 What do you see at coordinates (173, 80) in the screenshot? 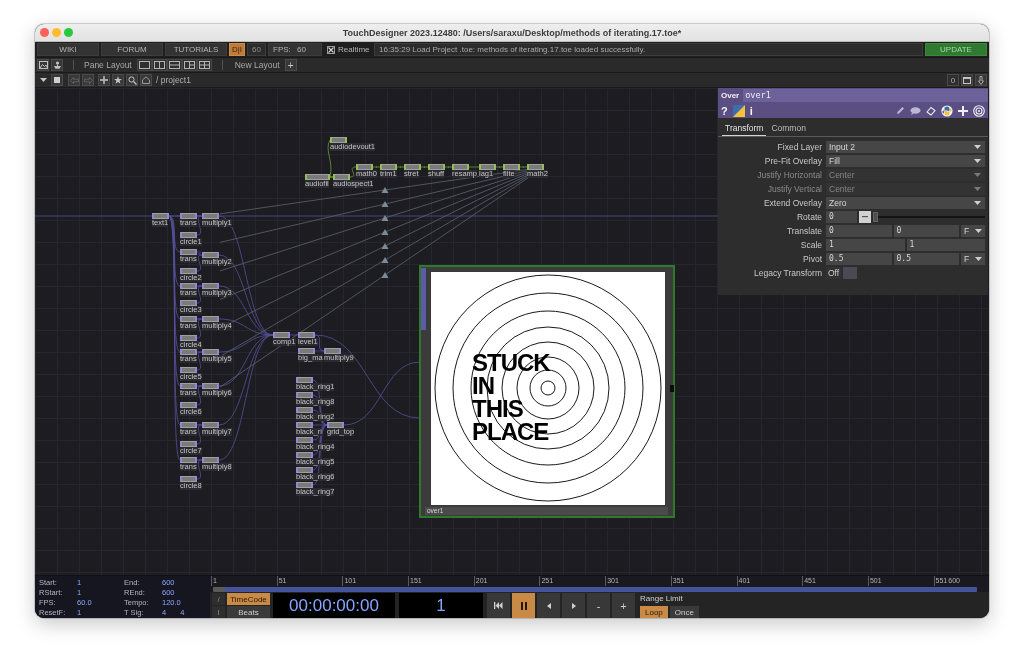
I see `network-path: / project1` at bounding box center [173, 80].